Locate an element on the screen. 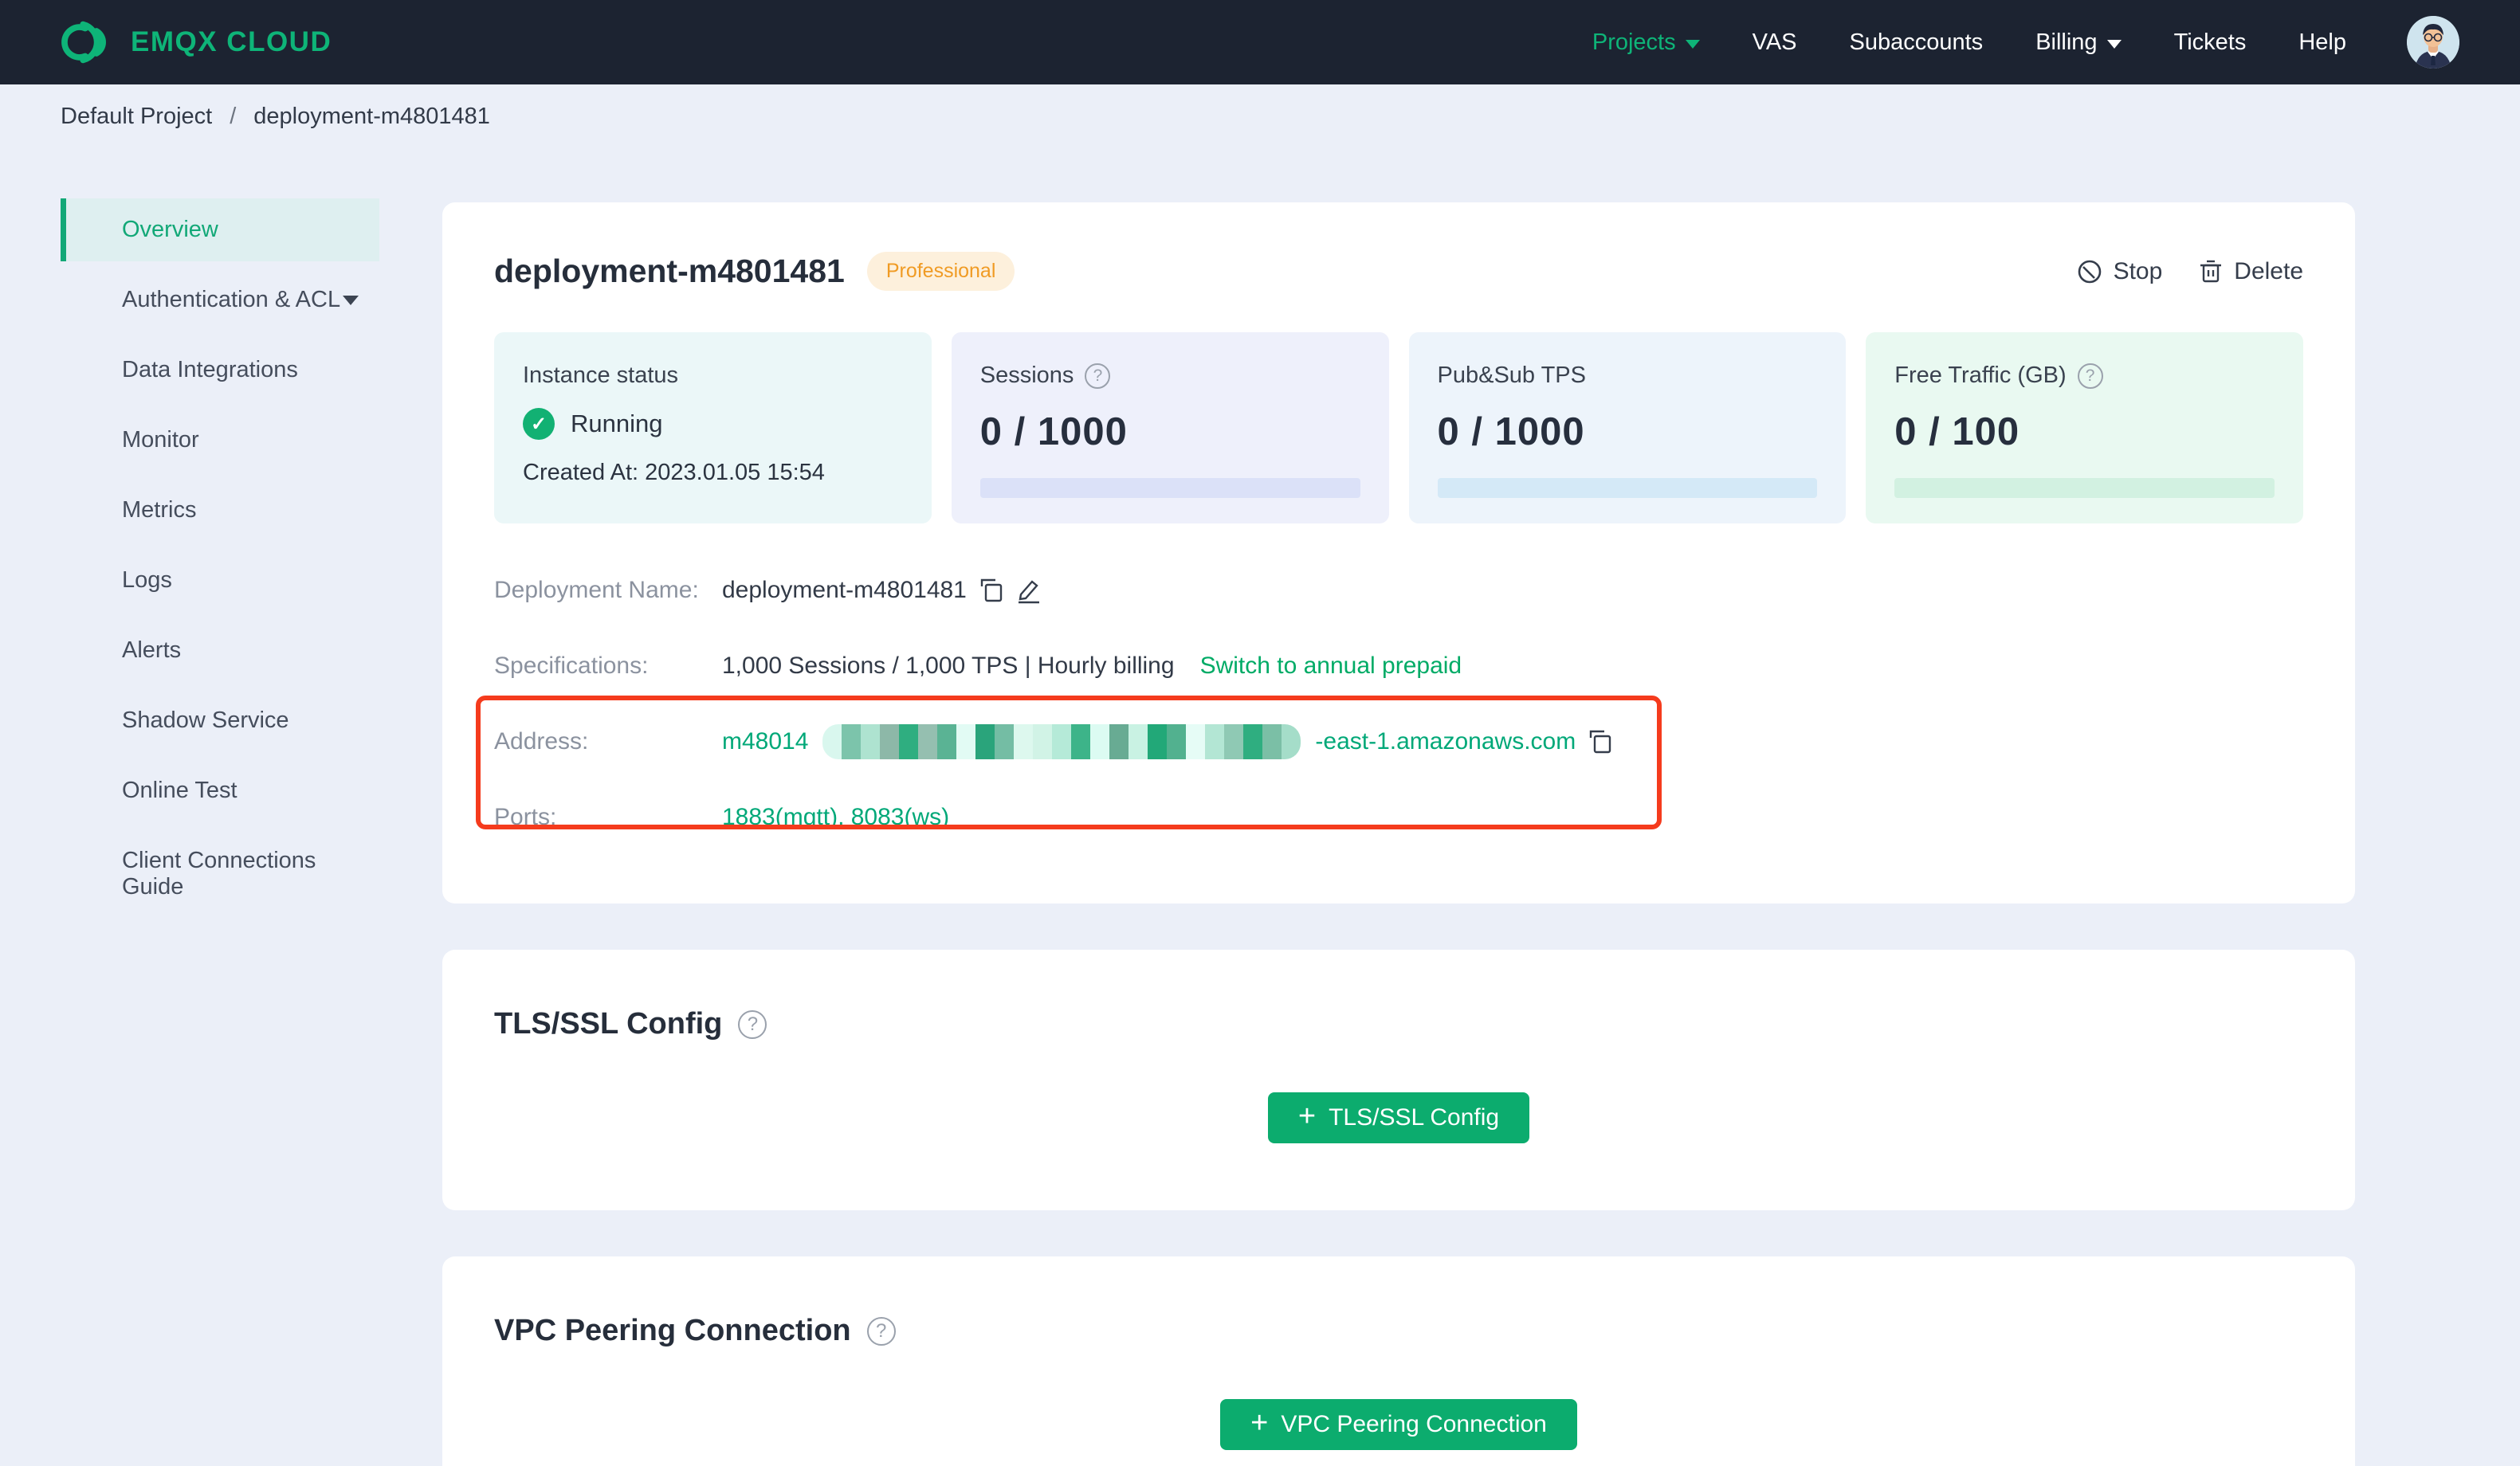 Image resolution: width=2520 pixels, height=1466 pixels. sidebar-item-metrics: Metrics is located at coordinates (220, 510).